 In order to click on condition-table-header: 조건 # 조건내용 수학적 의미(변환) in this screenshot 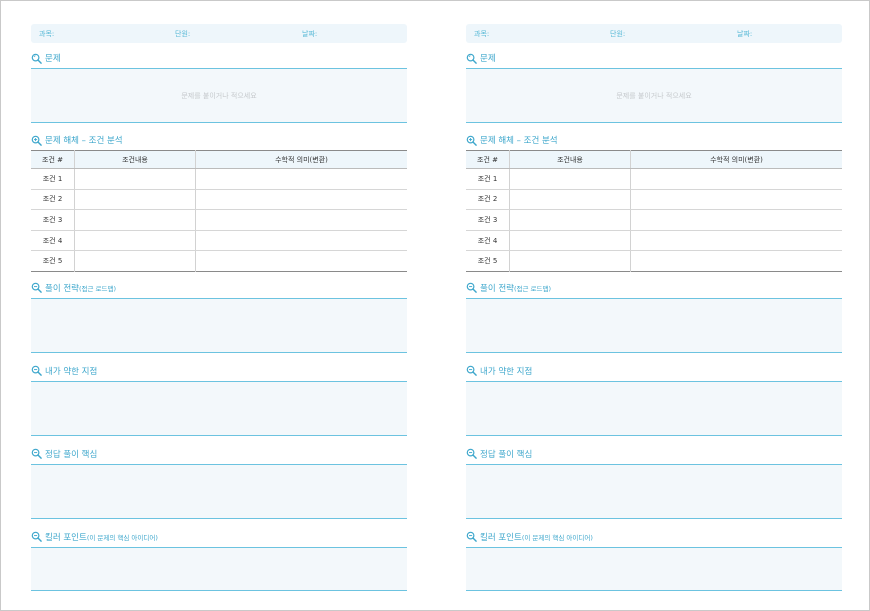, I will do `click(219, 159)`.